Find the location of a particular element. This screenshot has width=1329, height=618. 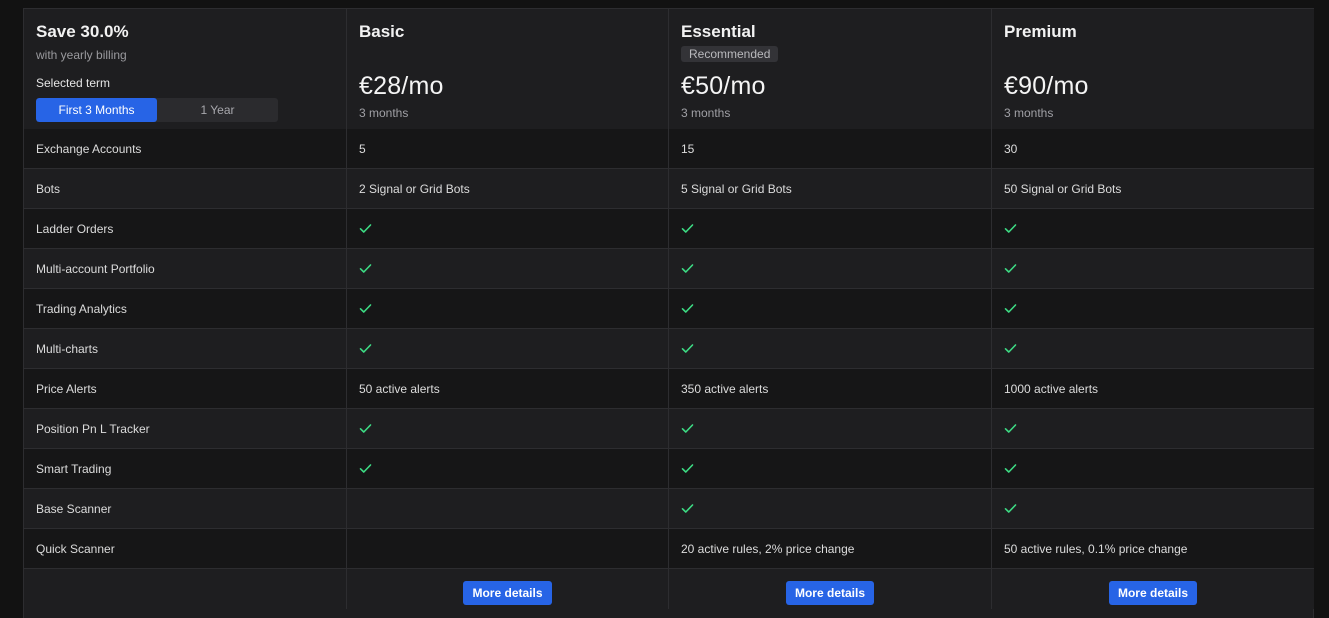

footer-cell-basic: More details is located at coordinates (508, 589).